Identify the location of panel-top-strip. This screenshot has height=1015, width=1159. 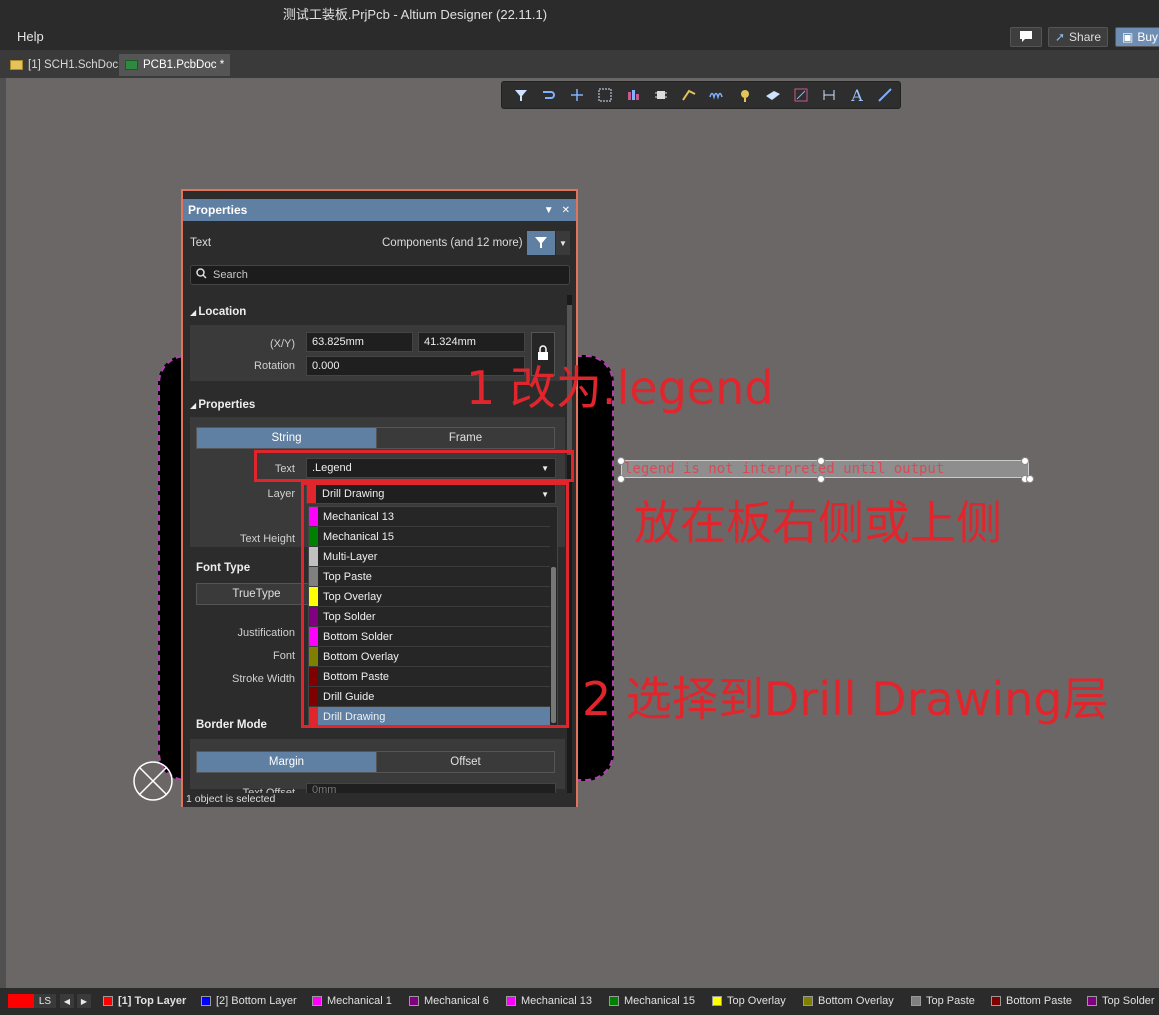
(379, 195).